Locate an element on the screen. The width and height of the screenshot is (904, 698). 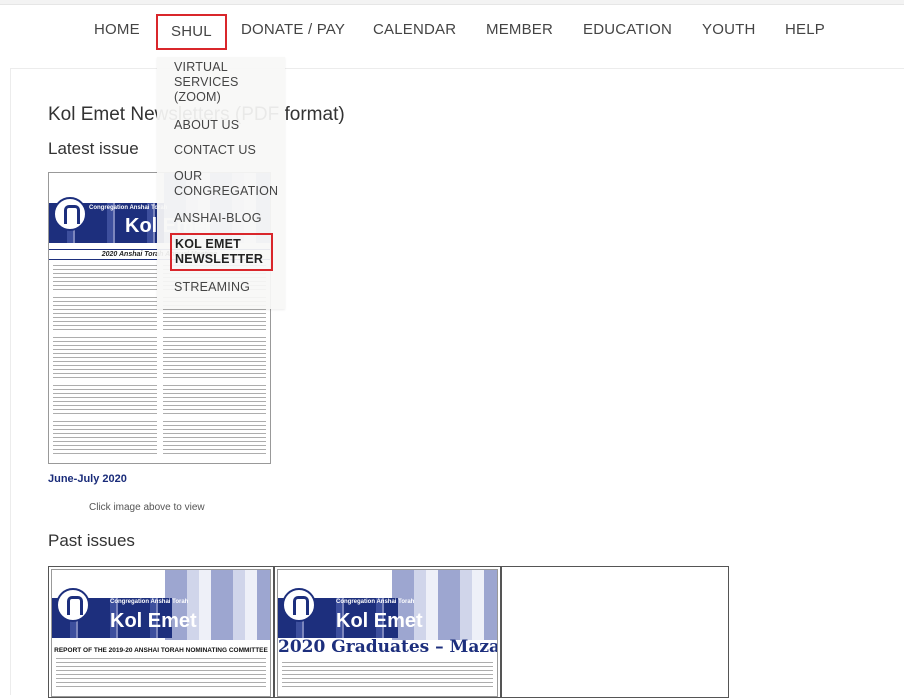
nav-education: EDUCATION is located at coordinates (627, 29).